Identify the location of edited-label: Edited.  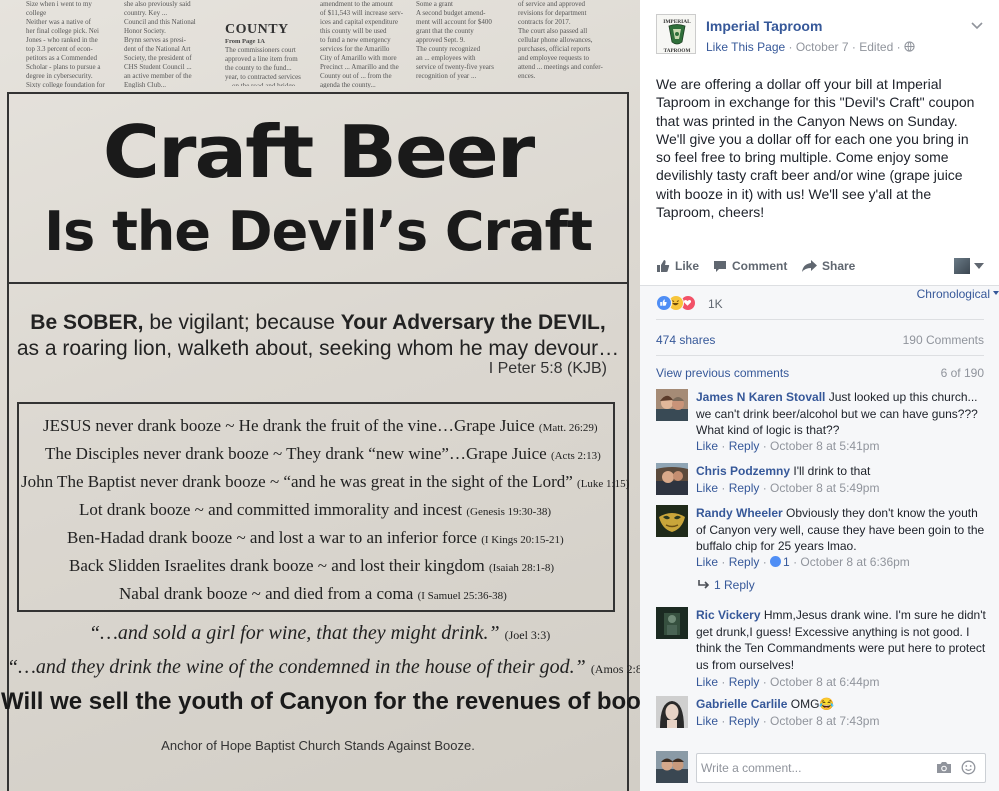
(876, 47).